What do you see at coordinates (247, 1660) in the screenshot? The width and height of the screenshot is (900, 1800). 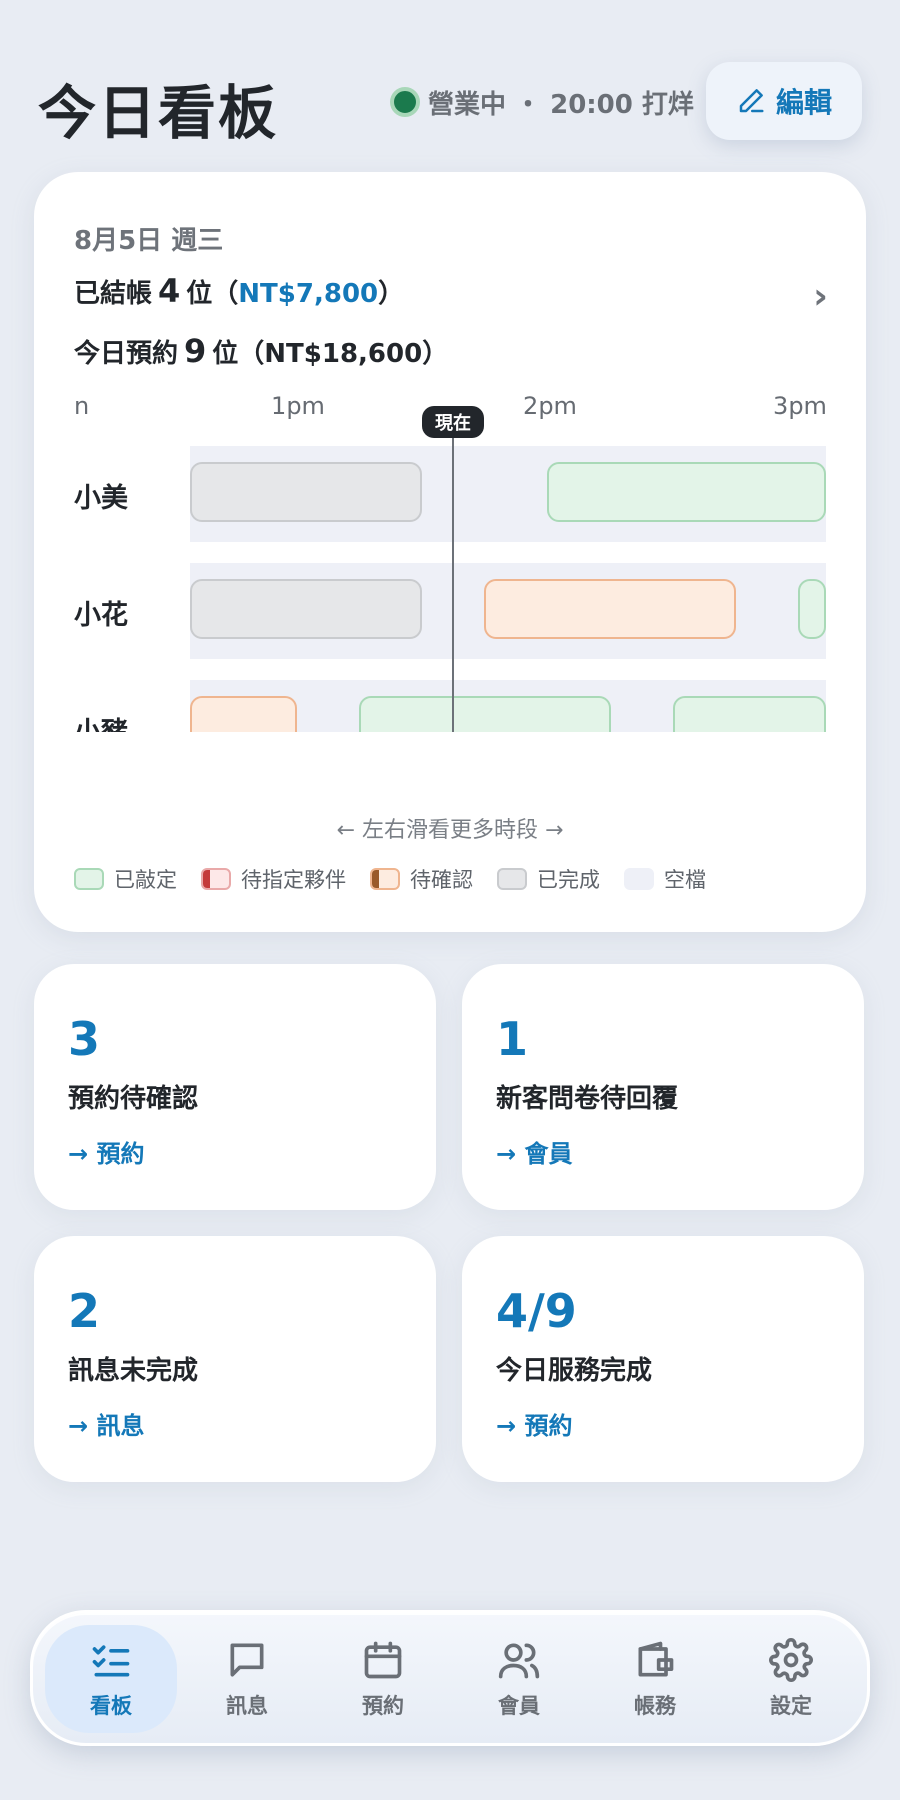 I see `chat-icon` at bounding box center [247, 1660].